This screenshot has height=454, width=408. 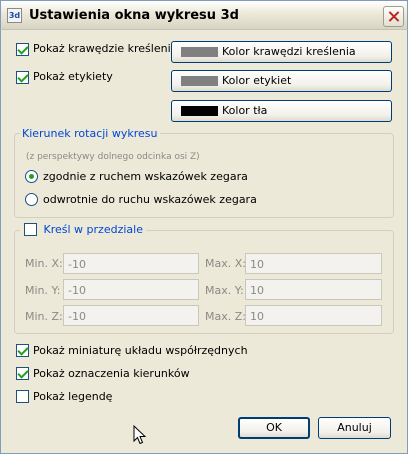 What do you see at coordinates (73, 76) in the screenshot?
I see `show-labels-label: Pokaż etykiety` at bounding box center [73, 76].